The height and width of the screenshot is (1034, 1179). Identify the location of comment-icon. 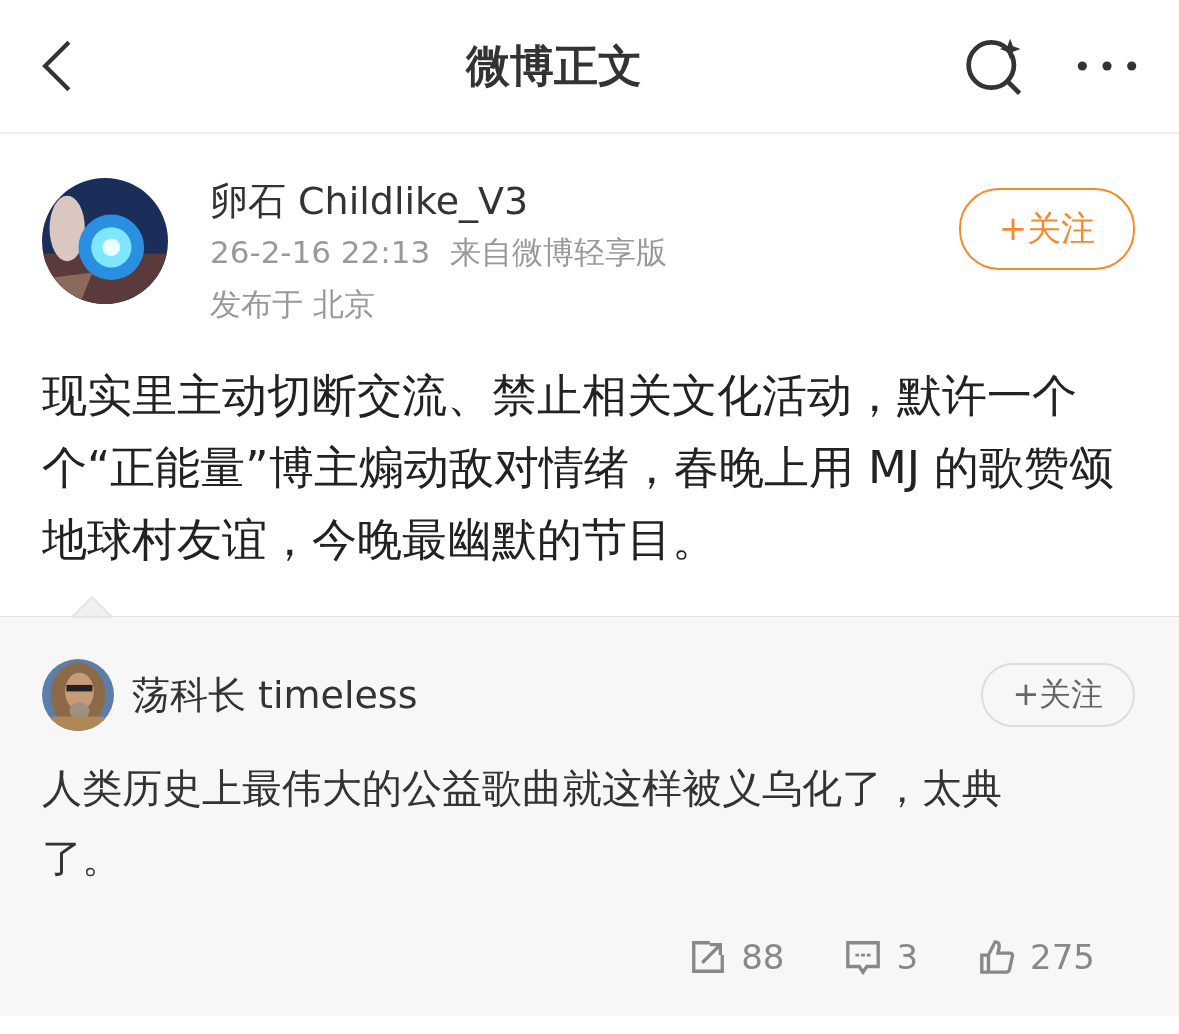
(863, 957).